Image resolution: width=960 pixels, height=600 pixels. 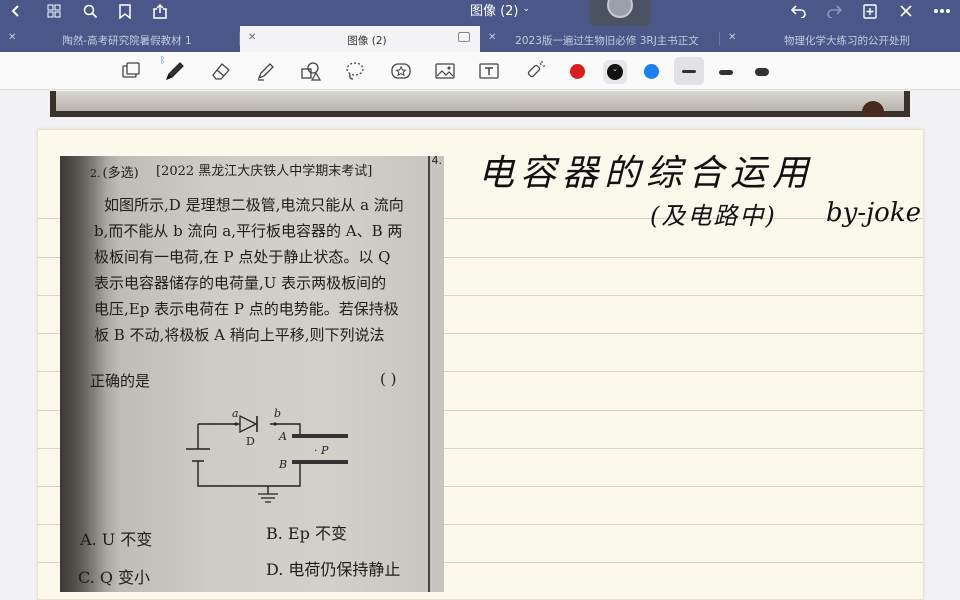 I want to click on stroke-width-thick, so click(x=762, y=72).